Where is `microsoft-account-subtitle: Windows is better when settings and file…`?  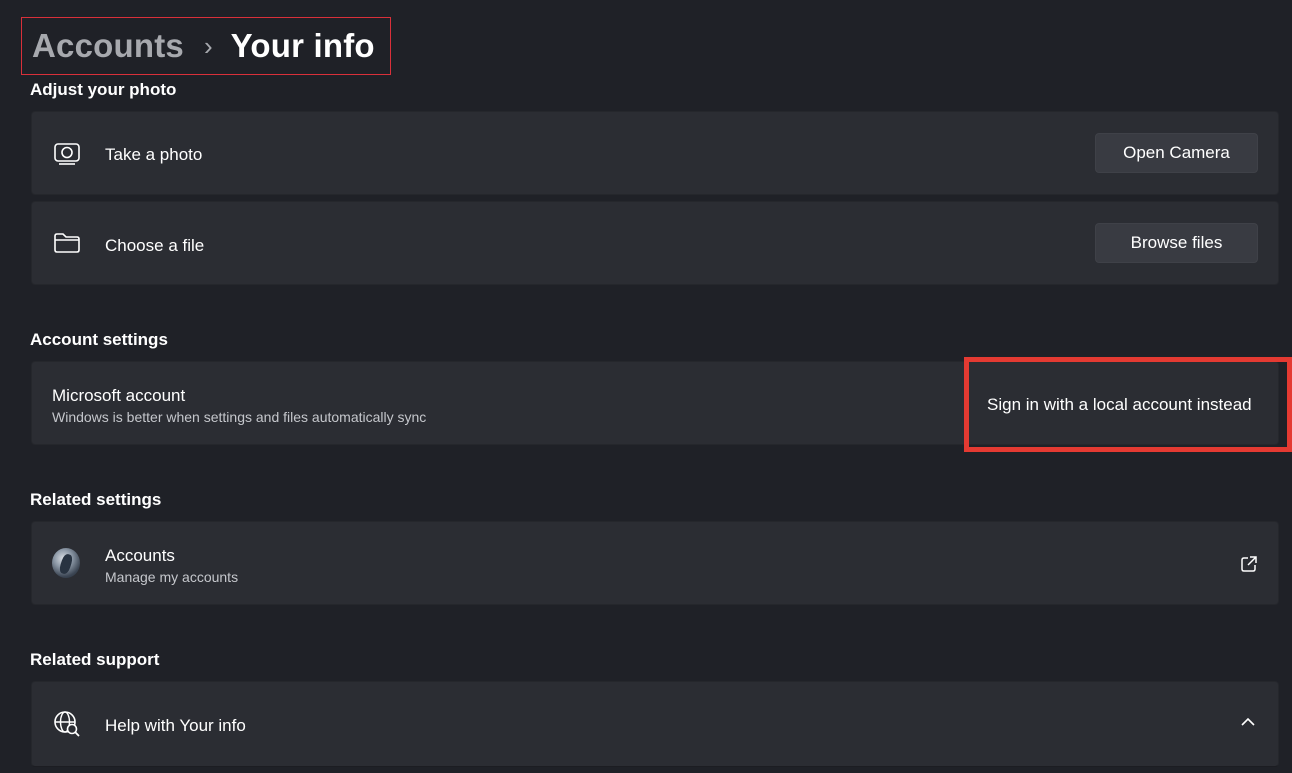 microsoft-account-subtitle: Windows is better when settings and file… is located at coordinates (239, 417).